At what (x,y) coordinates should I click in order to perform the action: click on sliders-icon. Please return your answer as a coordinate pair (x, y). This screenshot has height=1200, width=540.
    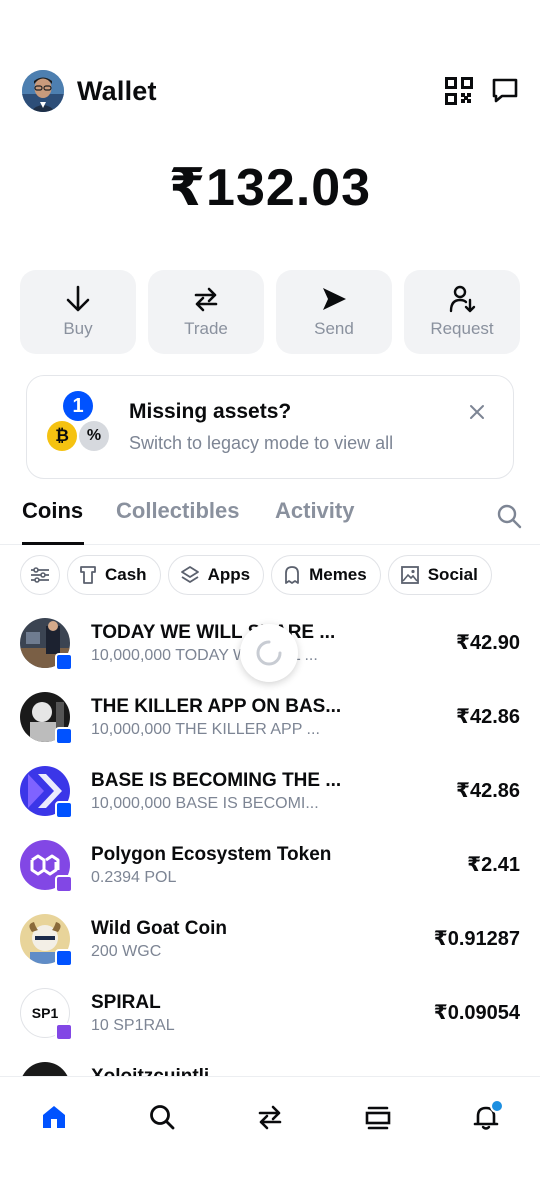
    Looking at the image, I should click on (40, 575).